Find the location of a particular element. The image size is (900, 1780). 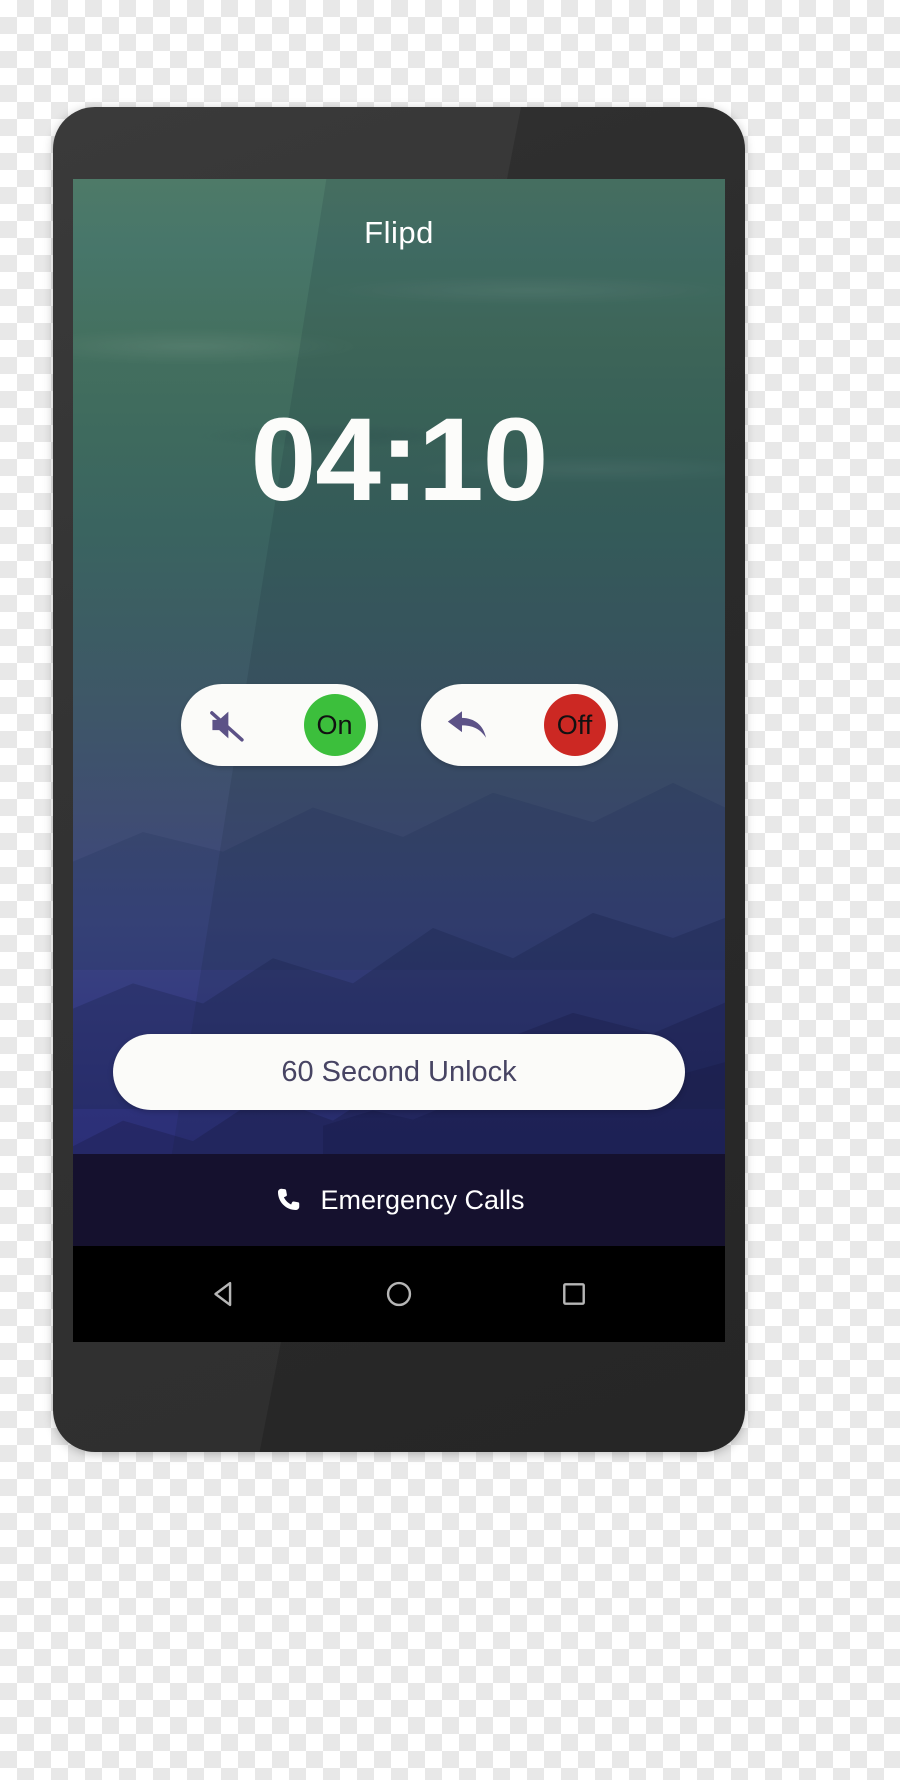

app-title: Flipd is located at coordinates (399, 232).